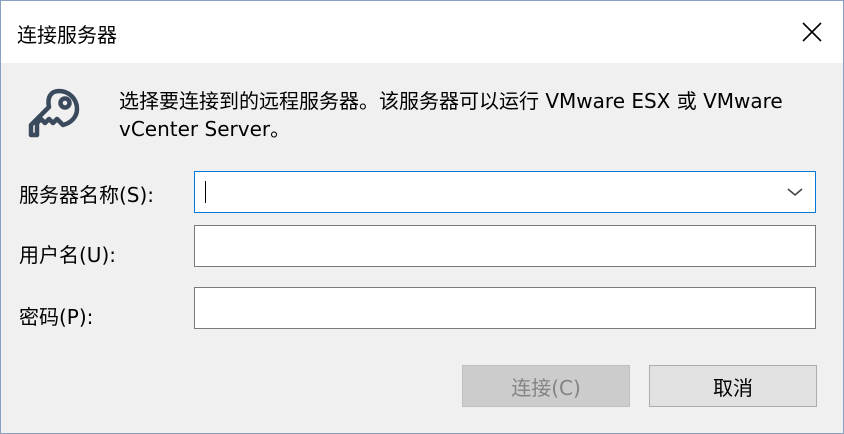  I want to click on text-caret, so click(205, 192).